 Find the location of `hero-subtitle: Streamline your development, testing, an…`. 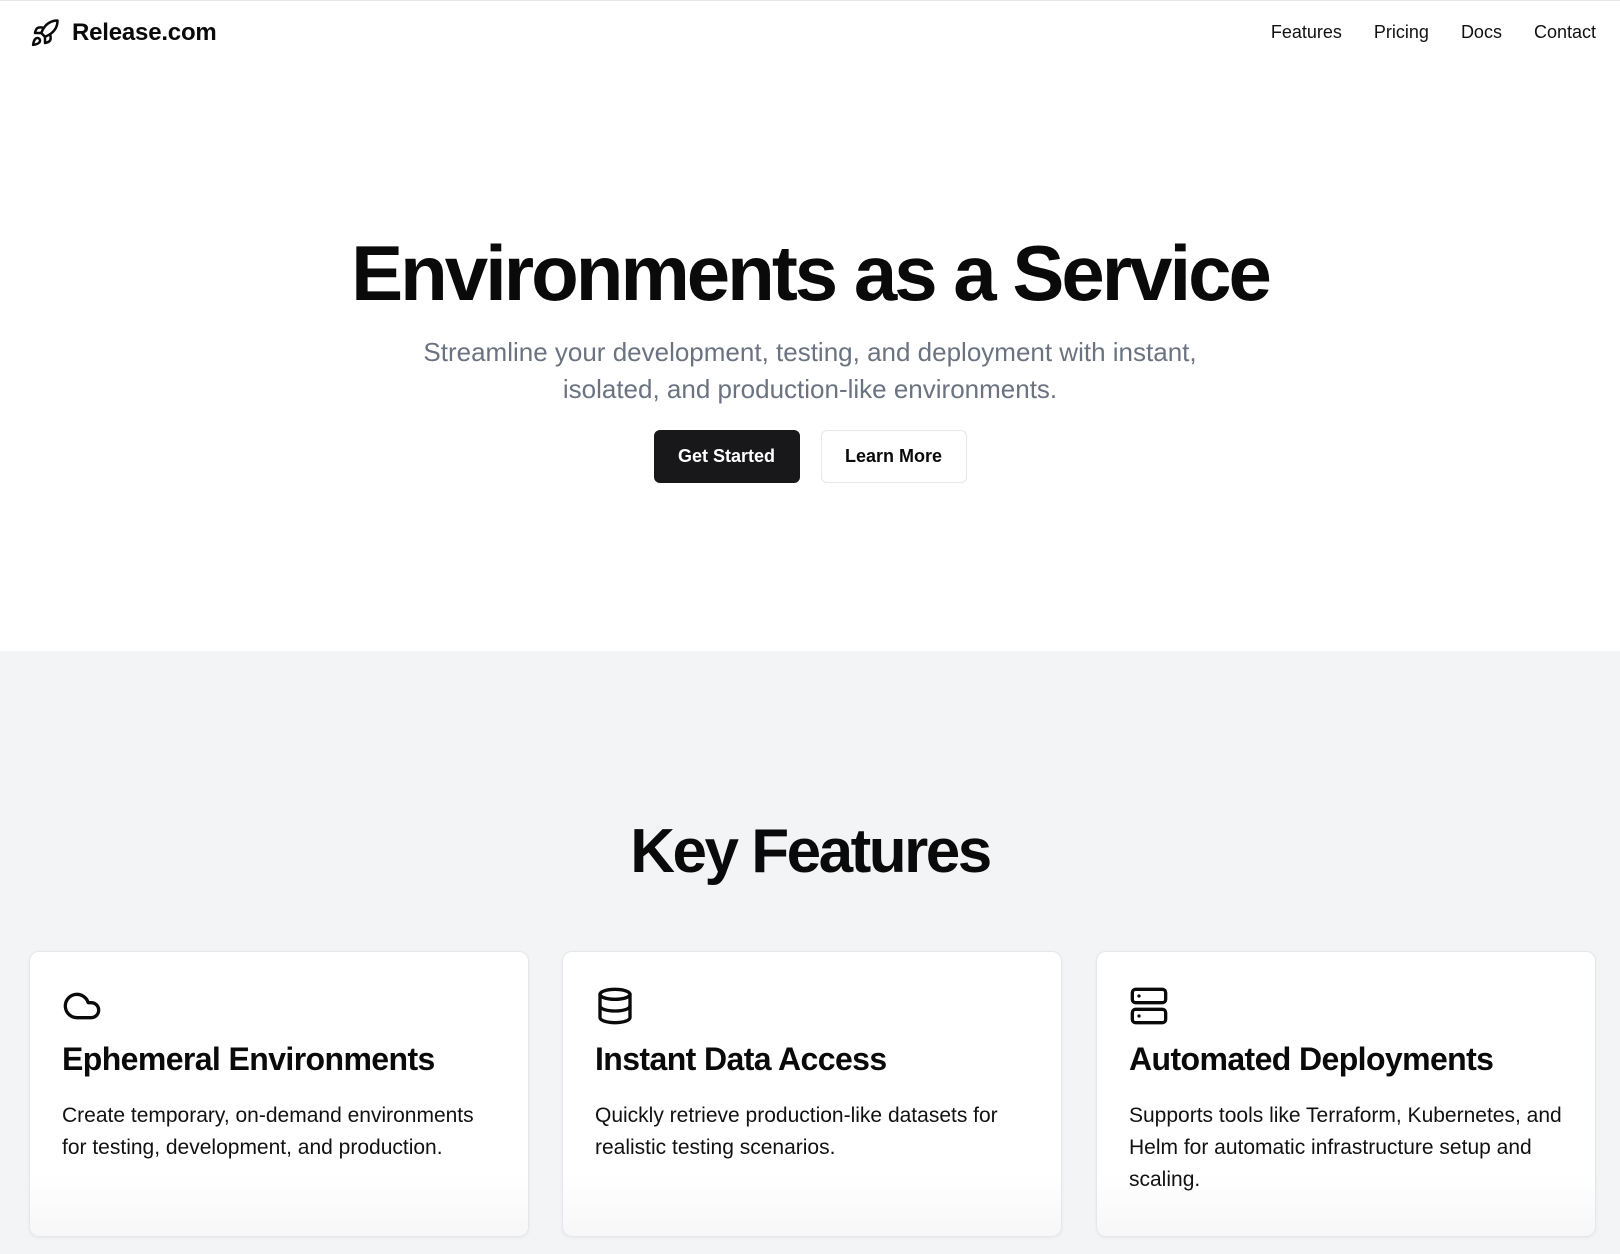

hero-subtitle: Streamline your development, testing, an… is located at coordinates (810, 370).